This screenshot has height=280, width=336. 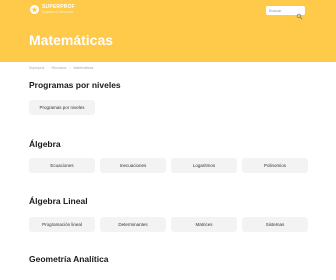 I want to click on section-title-programas: Programas por niveles, so click(x=75, y=85).